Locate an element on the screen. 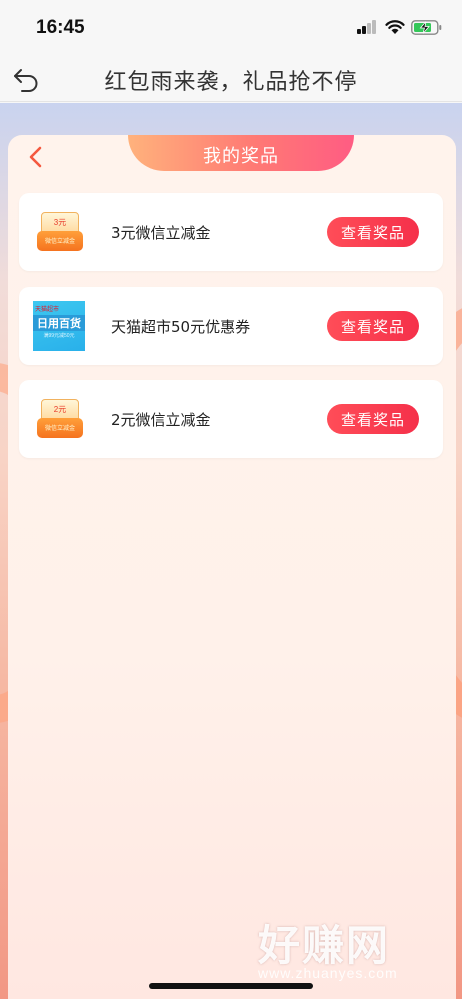 The image size is (462, 999). prize-item: 天猫超市 日用百货 满99元减50元 天猫超市50元优惠券 查看奖品 is located at coordinates (231, 326).